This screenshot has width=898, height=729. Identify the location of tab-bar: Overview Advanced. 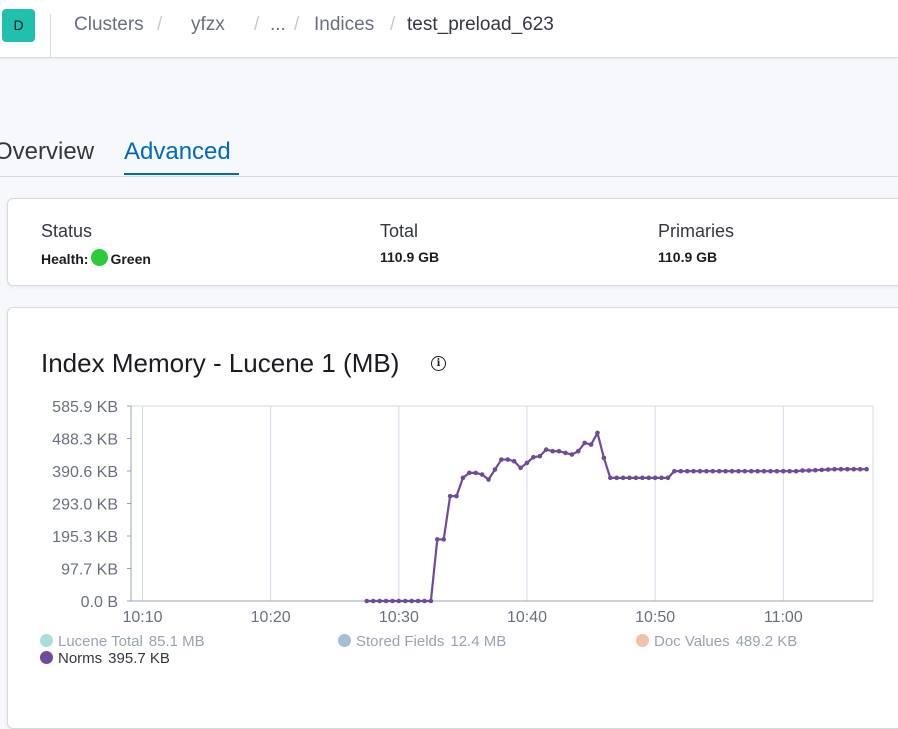
(449, 153).